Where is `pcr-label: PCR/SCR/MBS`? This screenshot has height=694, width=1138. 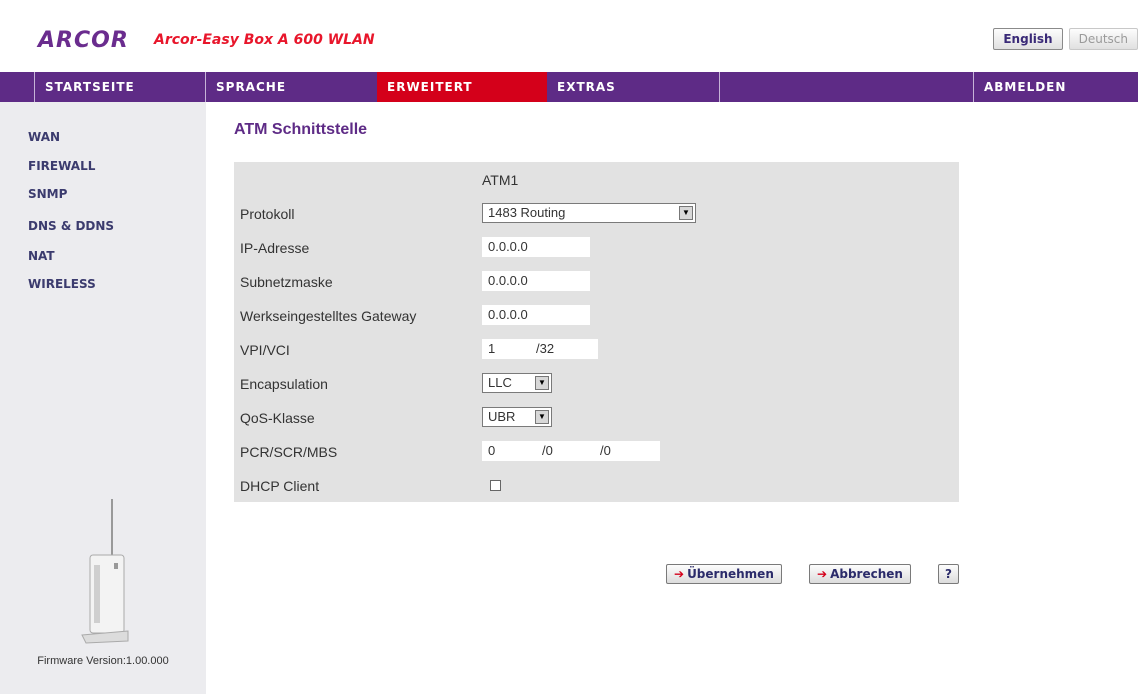
pcr-label: PCR/SCR/MBS is located at coordinates (289, 452).